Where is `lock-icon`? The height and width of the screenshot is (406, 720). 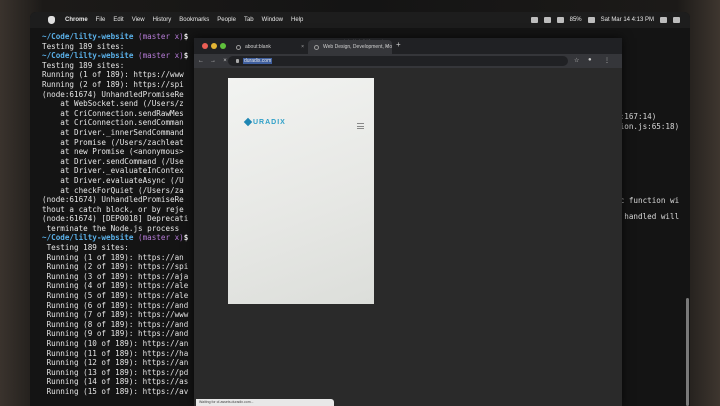
lock-icon is located at coordinates (237, 61).